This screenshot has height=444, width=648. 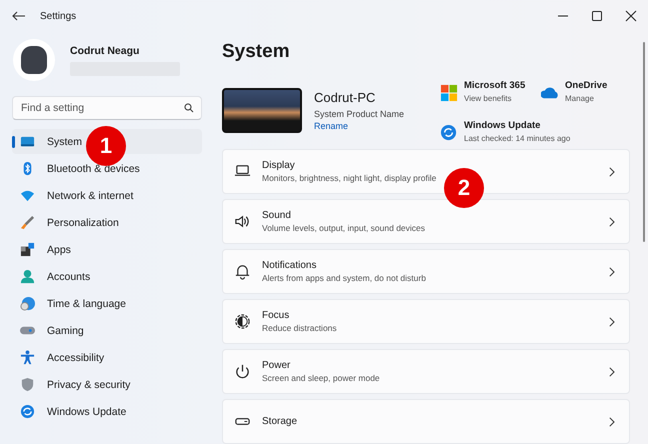 I want to click on settings-card: Storage, so click(x=426, y=421).